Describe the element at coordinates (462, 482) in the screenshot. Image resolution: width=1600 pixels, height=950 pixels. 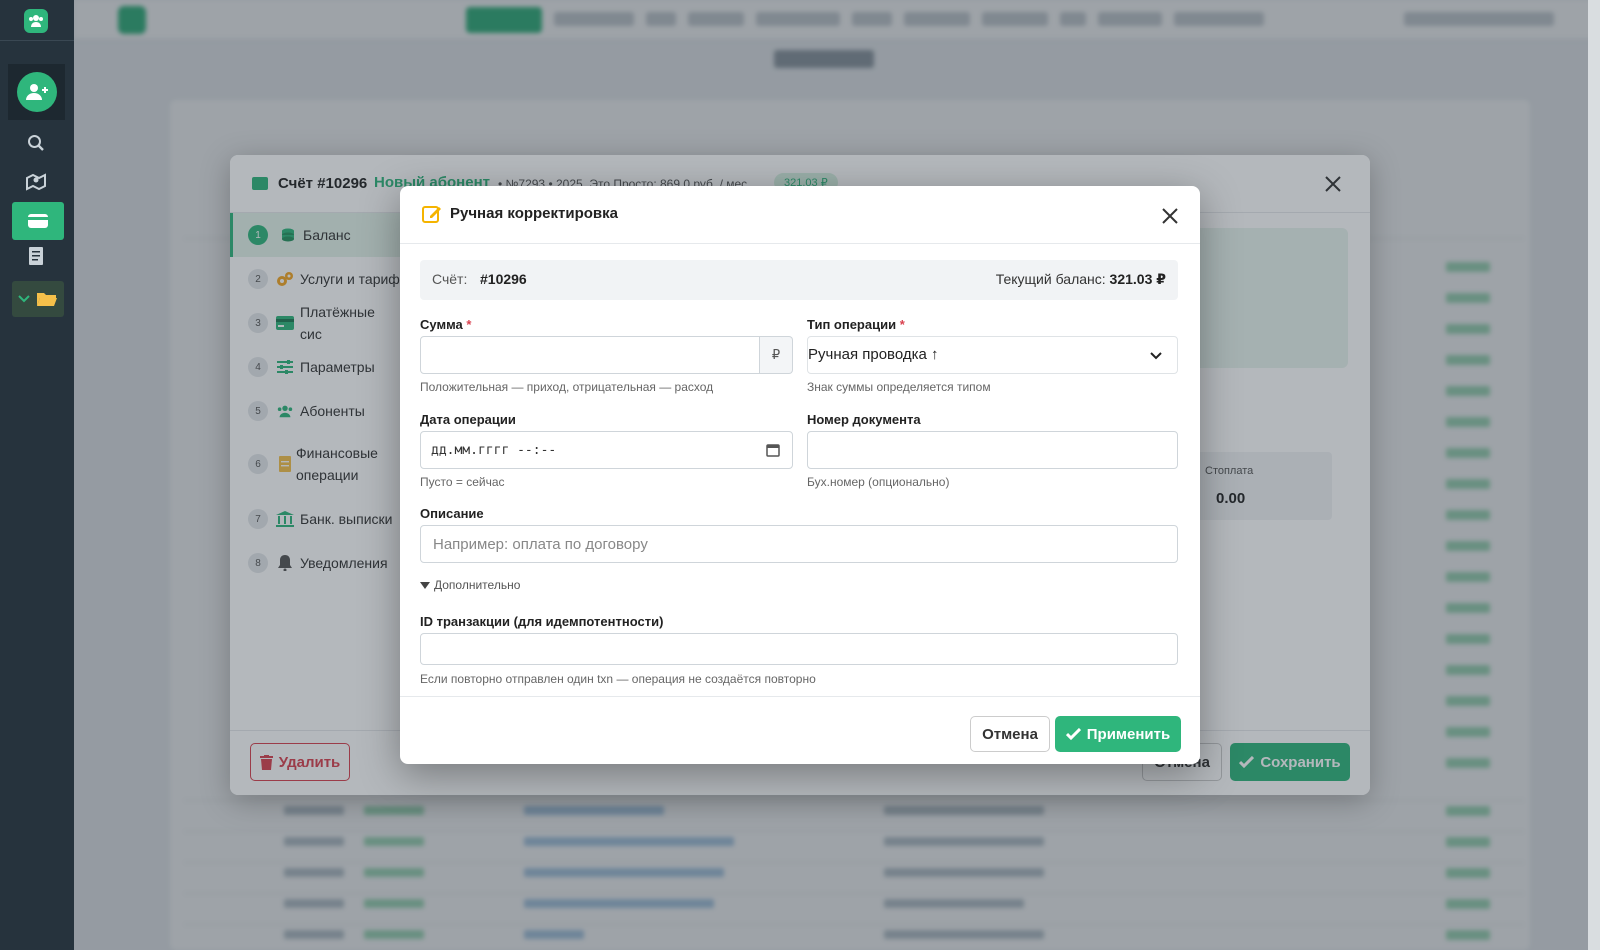
I see `op-date-help: Пусто = сейчас` at that location.